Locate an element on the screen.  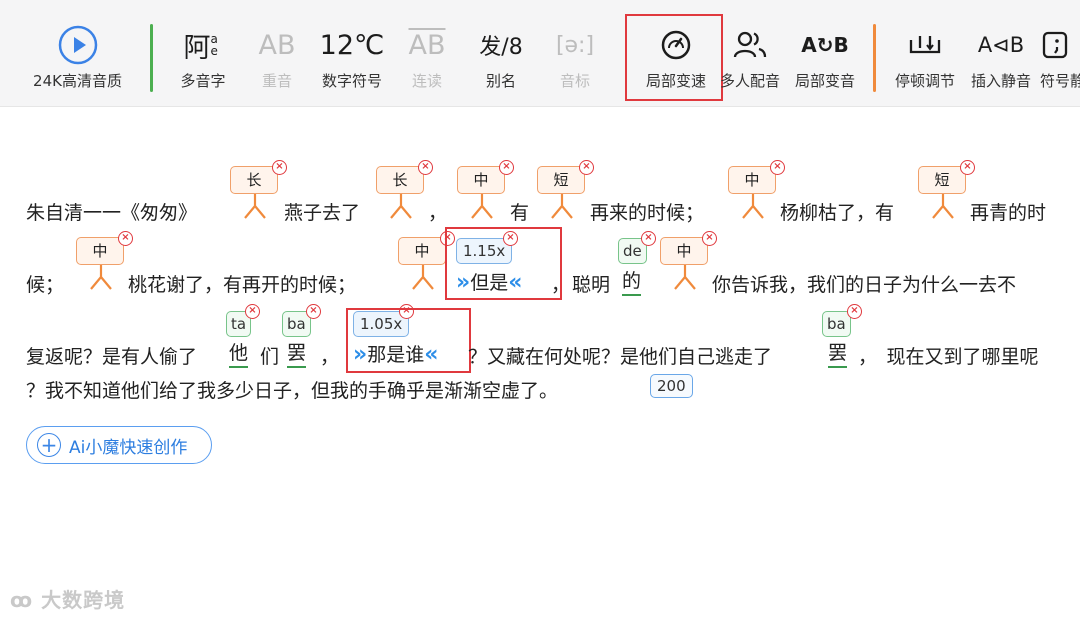
watermark: ꝏ 大数跨境 is located at coordinates (67, 598).